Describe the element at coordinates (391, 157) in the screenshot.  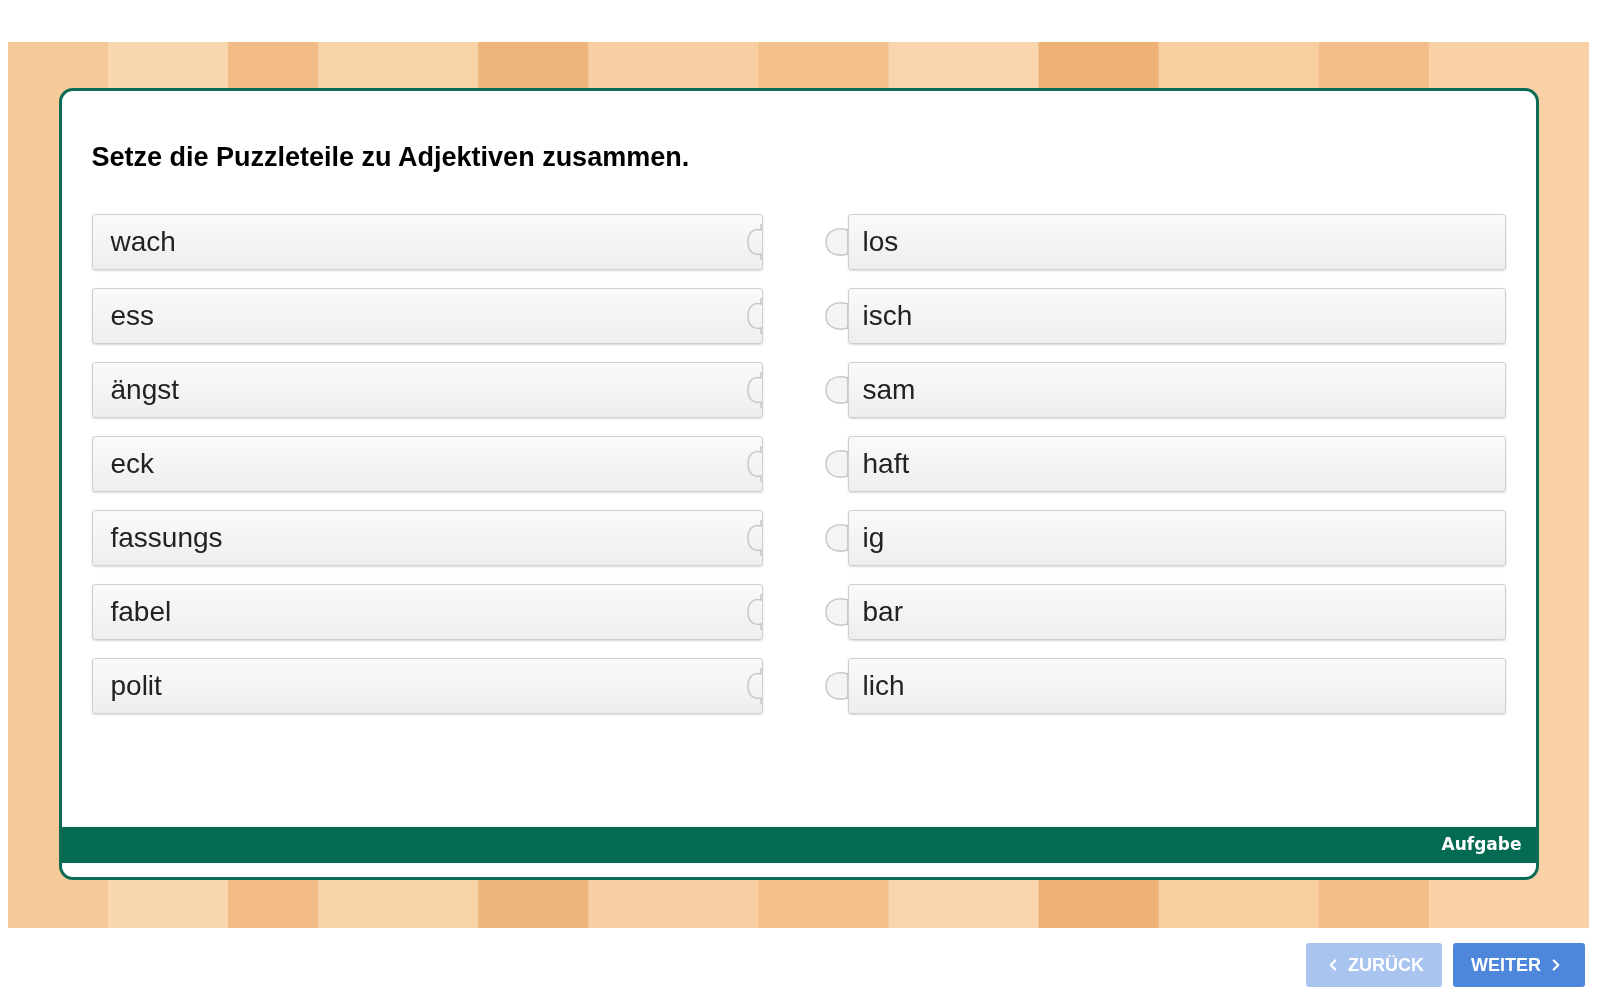
I see `instruction-text: Setze die Puzzleteile zu Adjektiven zusammen.` at that location.